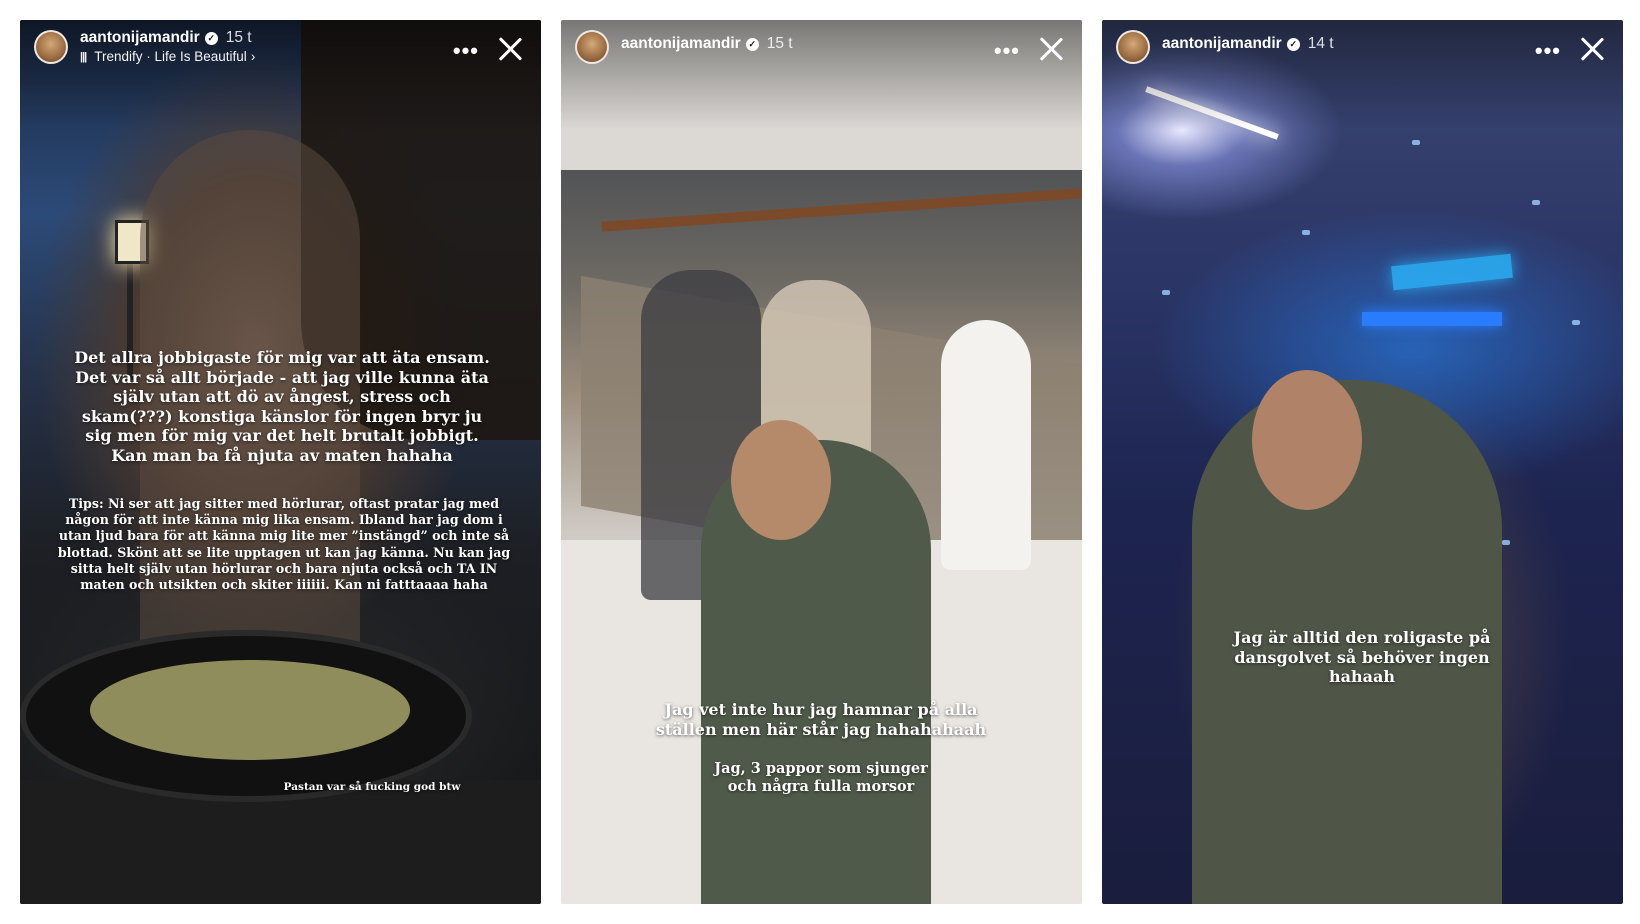 The width and height of the screenshot is (1640, 924). Describe the element at coordinates (253, 56) in the screenshot. I see `chevron-right-icon: ›` at that location.